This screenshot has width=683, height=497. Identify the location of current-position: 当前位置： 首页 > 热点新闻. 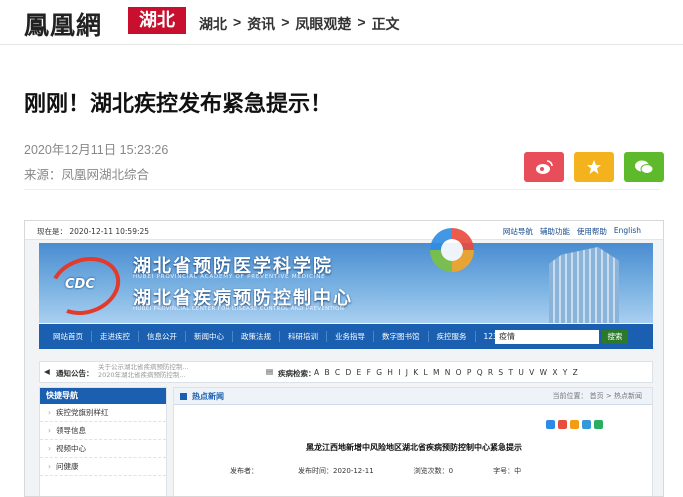
(597, 396).